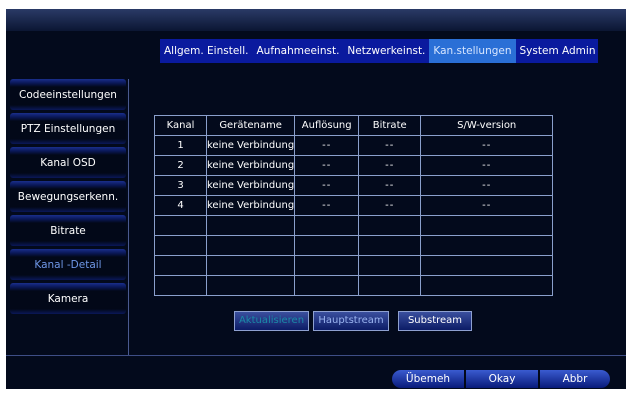  Describe the element at coordinates (68, 128) in the screenshot. I see `sidebar-item-ptz-settings: PTZ Einstellungen` at that location.